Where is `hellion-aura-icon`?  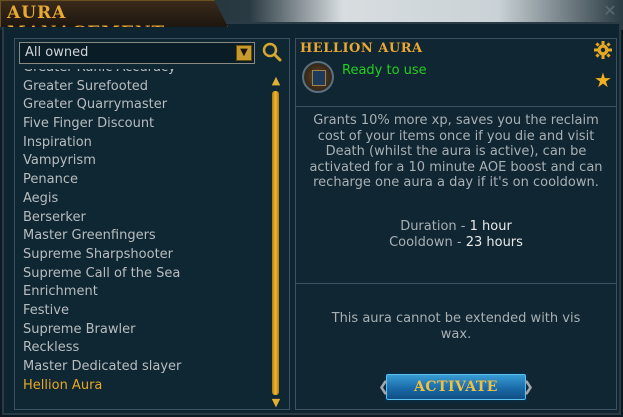 hellion-aura-icon is located at coordinates (318, 77).